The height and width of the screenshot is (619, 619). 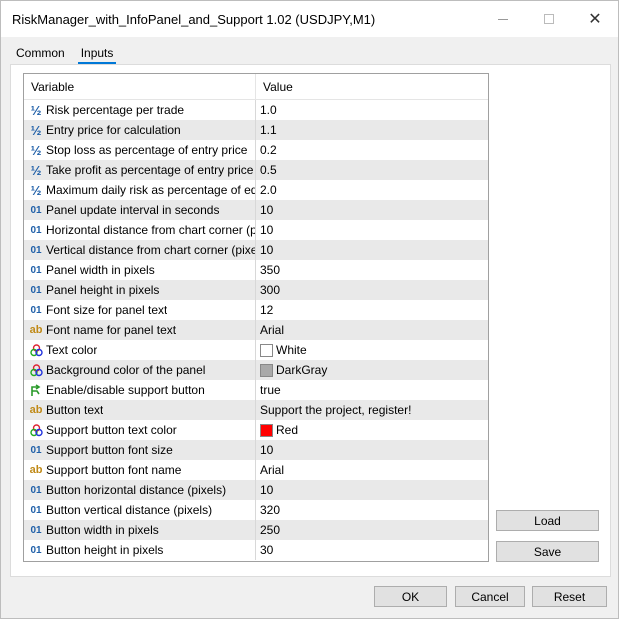 What do you see at coordinates (372, 350) in the screenshot?
I see `value-cell: White` at bounding box center [372, 350].